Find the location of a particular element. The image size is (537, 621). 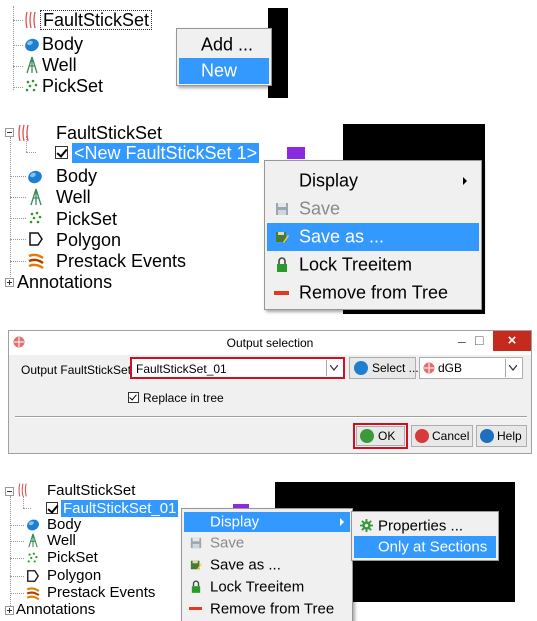

separator is located at coordinates (271, 417).